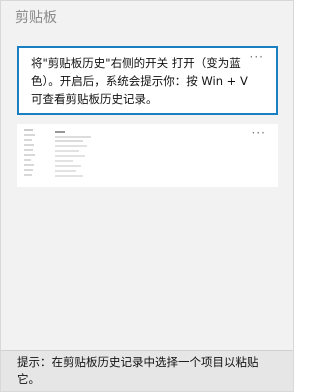 The image size is (320, 392). I want to click on footer-tip-text: 提示：在剪贴板历史记录中选择一个项目以粘贴它。, so click(138, 370).